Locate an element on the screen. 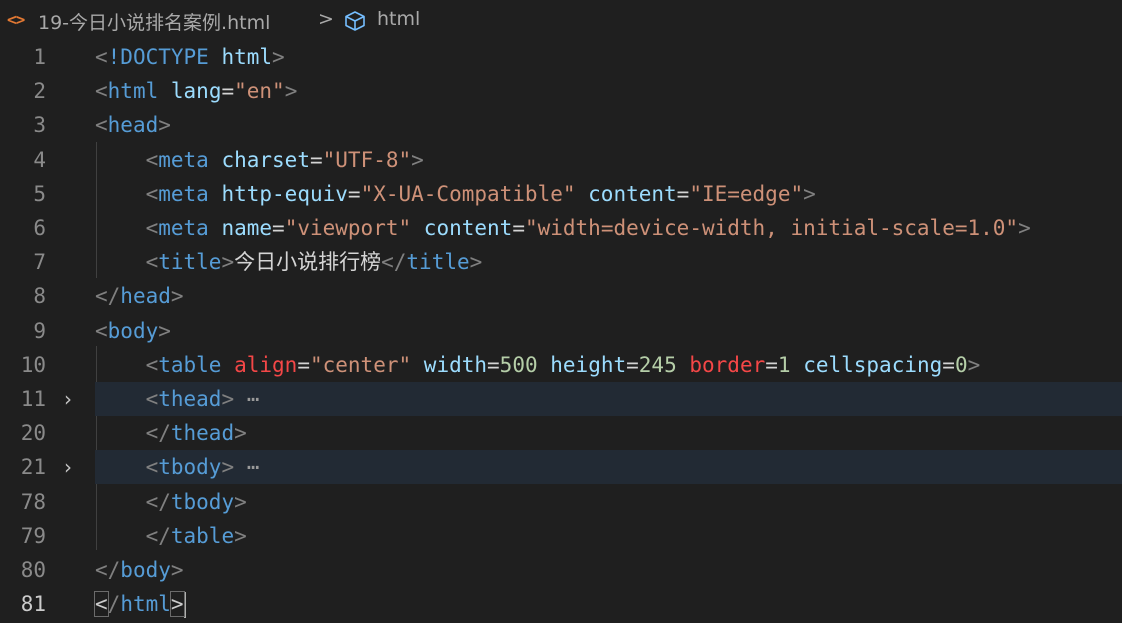 This screenshot has height=623, width=1122. code-token: align is located at coordinates (266, 364).